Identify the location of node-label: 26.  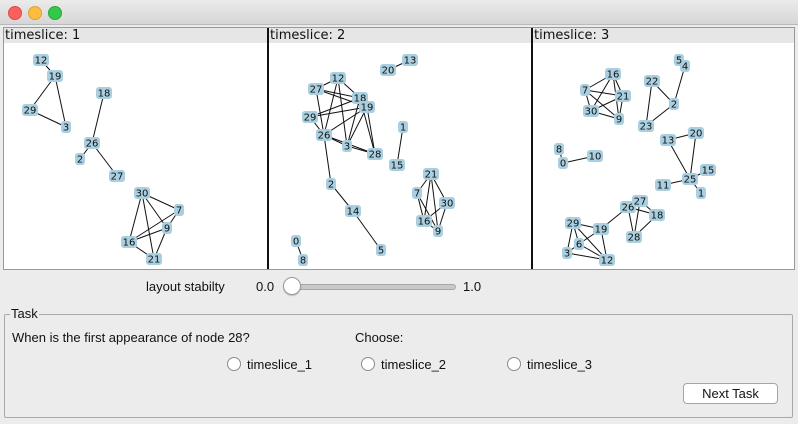
(92, 144).